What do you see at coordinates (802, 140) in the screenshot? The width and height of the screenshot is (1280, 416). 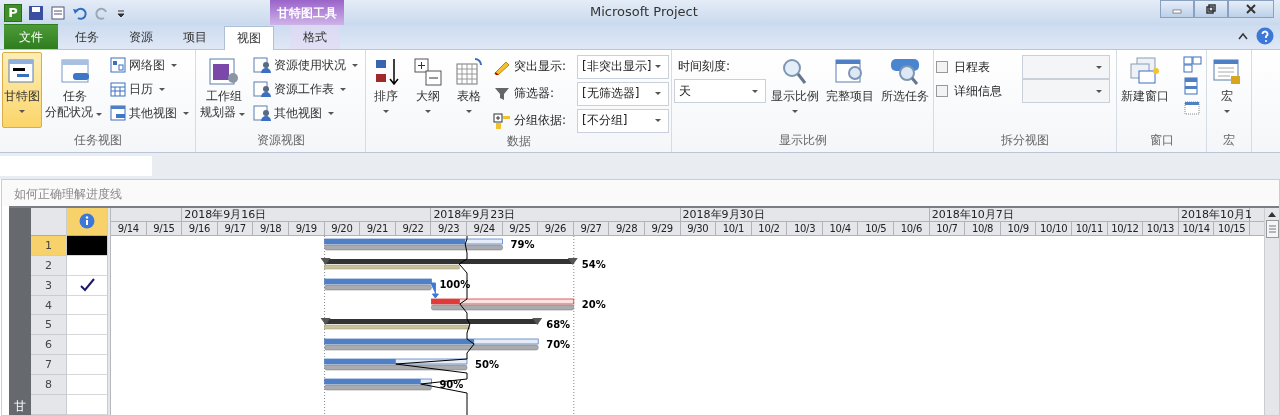 I see `ribbon-group-label: 显示比例` at bounding box center [802, 140].